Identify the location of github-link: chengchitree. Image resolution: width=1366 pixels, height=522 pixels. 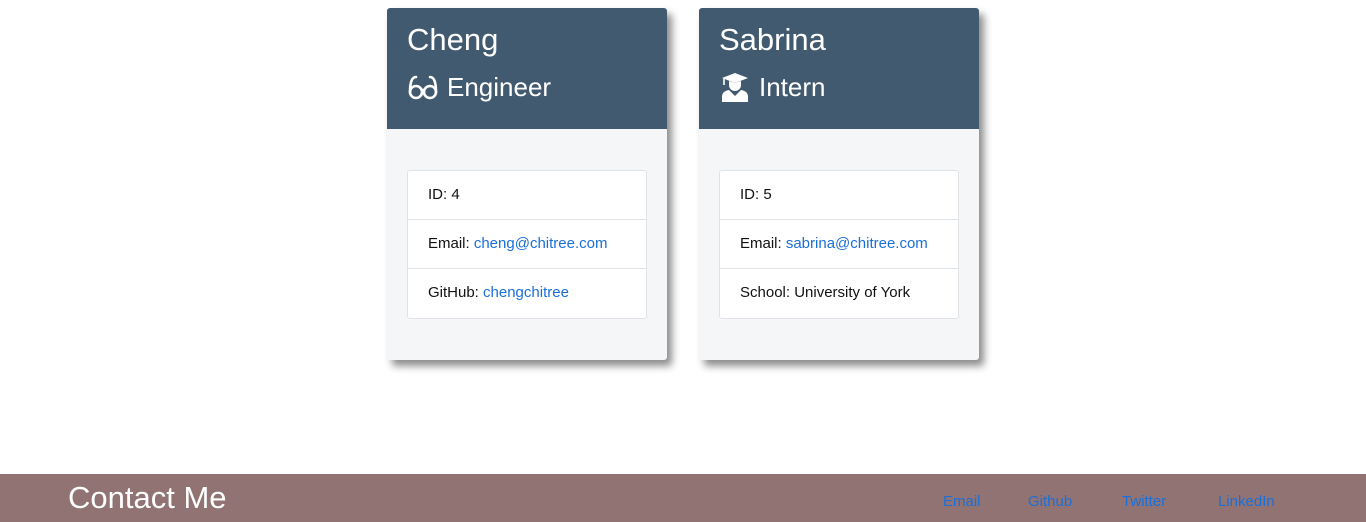
(526, 292).